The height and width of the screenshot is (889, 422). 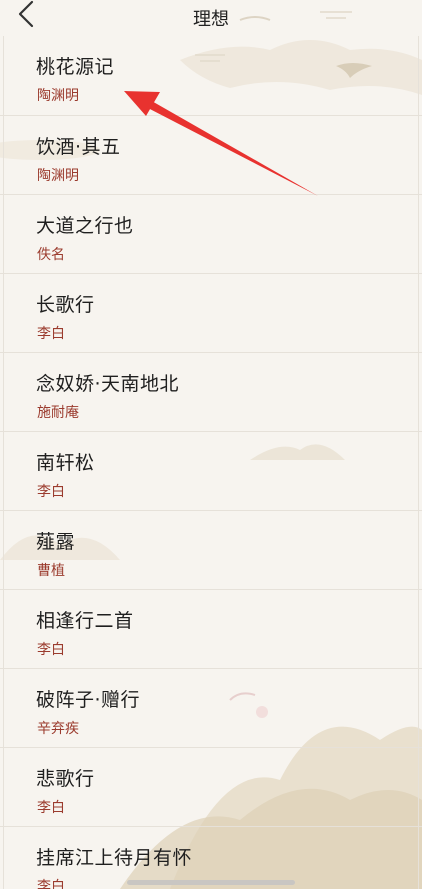 I want to click on list-item: 悲歌行 李白, so click(x=211, y=786).